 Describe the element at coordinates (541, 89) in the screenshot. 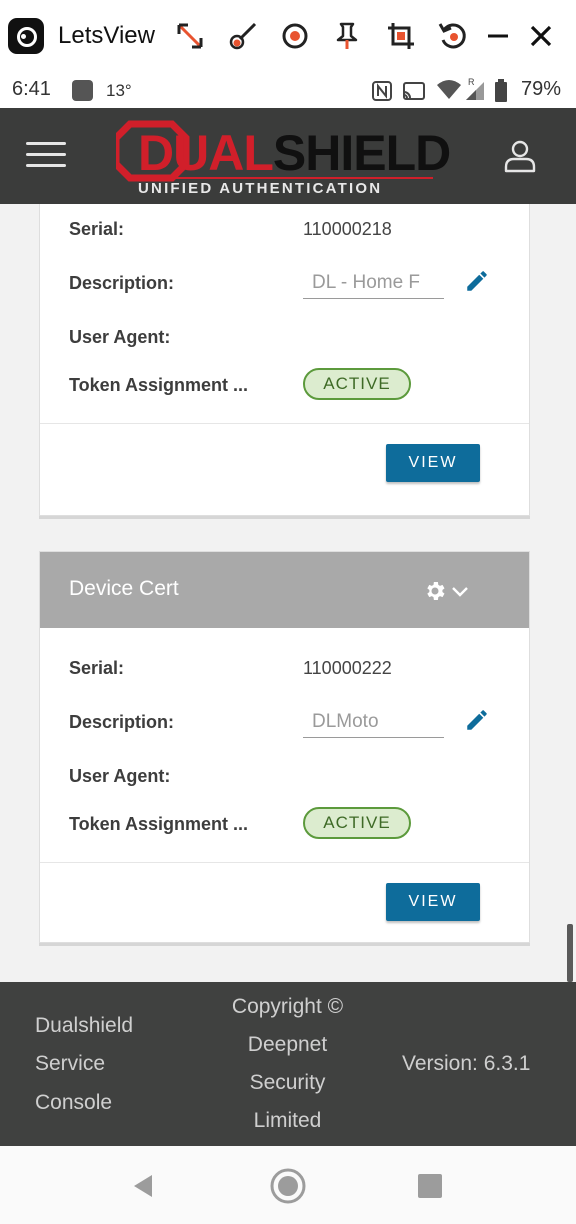

I see `battery-percent: 79%` at that location.